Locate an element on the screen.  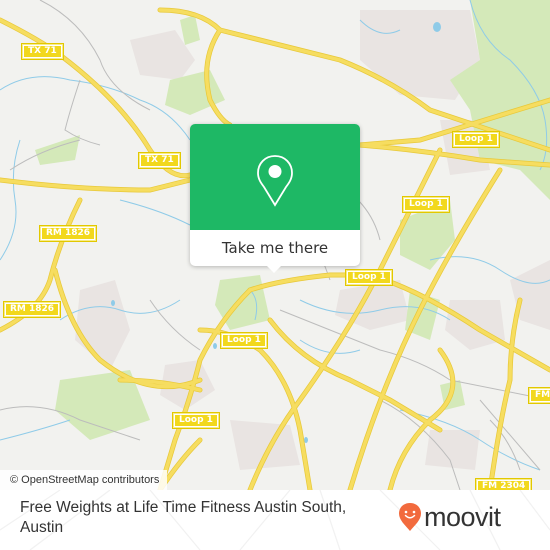
location-popup: Take me there is located at coordinates (275, 198).